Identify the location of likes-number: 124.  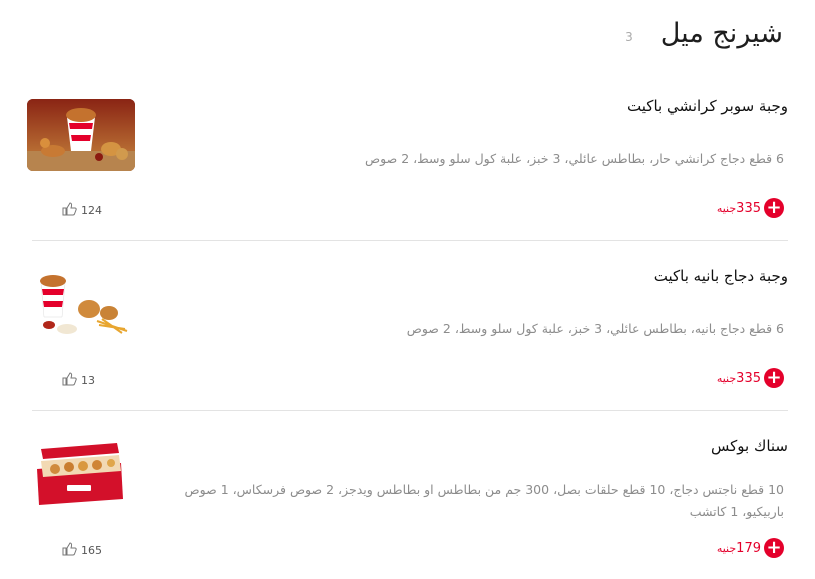
(91, 210).